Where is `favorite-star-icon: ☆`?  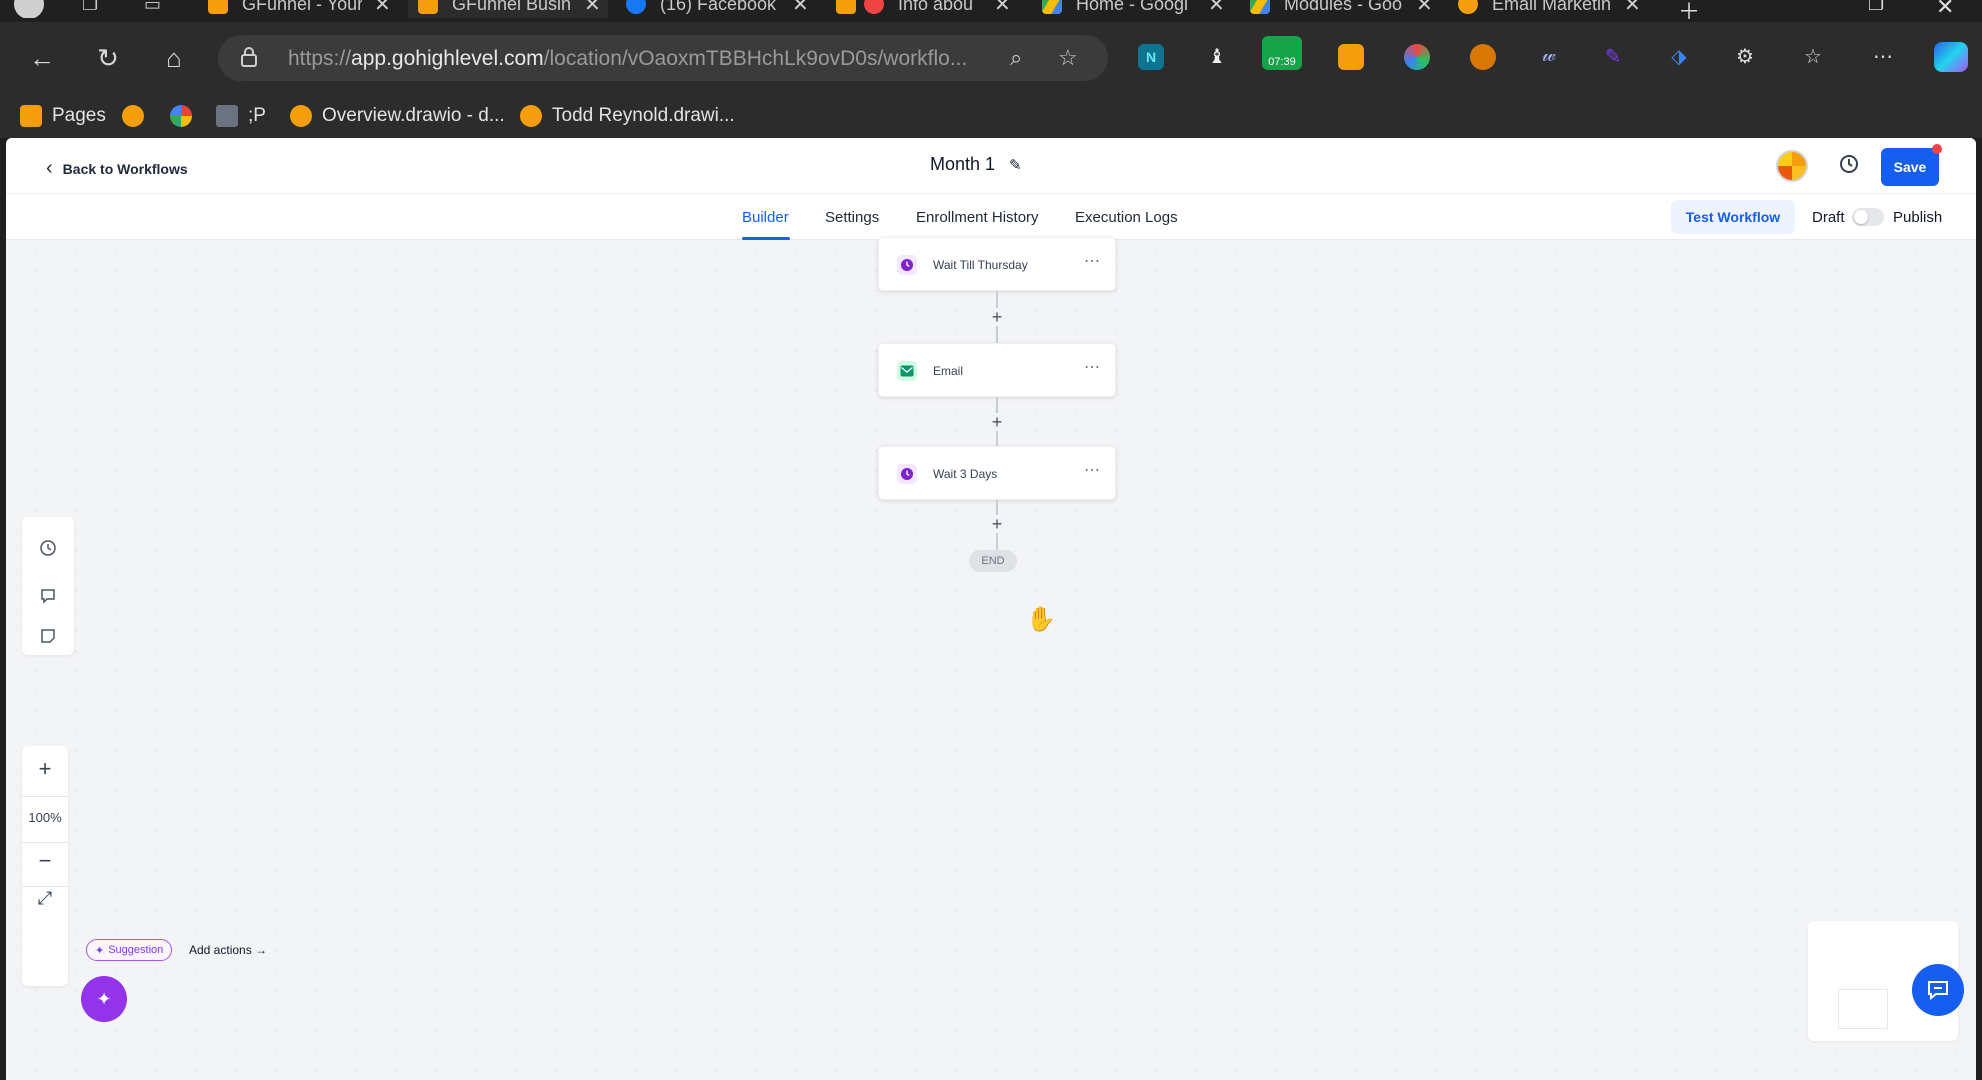 favorite-star-icon: ☆ is located at coordinates (1068, 58).